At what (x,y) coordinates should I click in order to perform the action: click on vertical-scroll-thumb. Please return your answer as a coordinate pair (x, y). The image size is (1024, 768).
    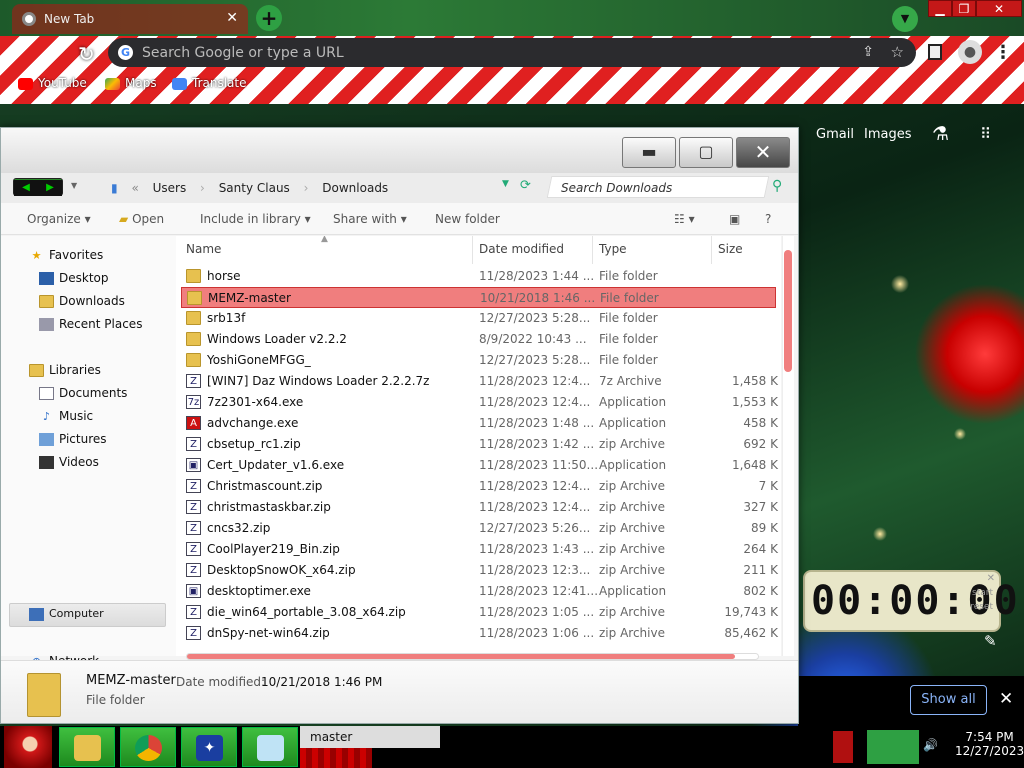
    Looking at the image, I should click on (788, 311).